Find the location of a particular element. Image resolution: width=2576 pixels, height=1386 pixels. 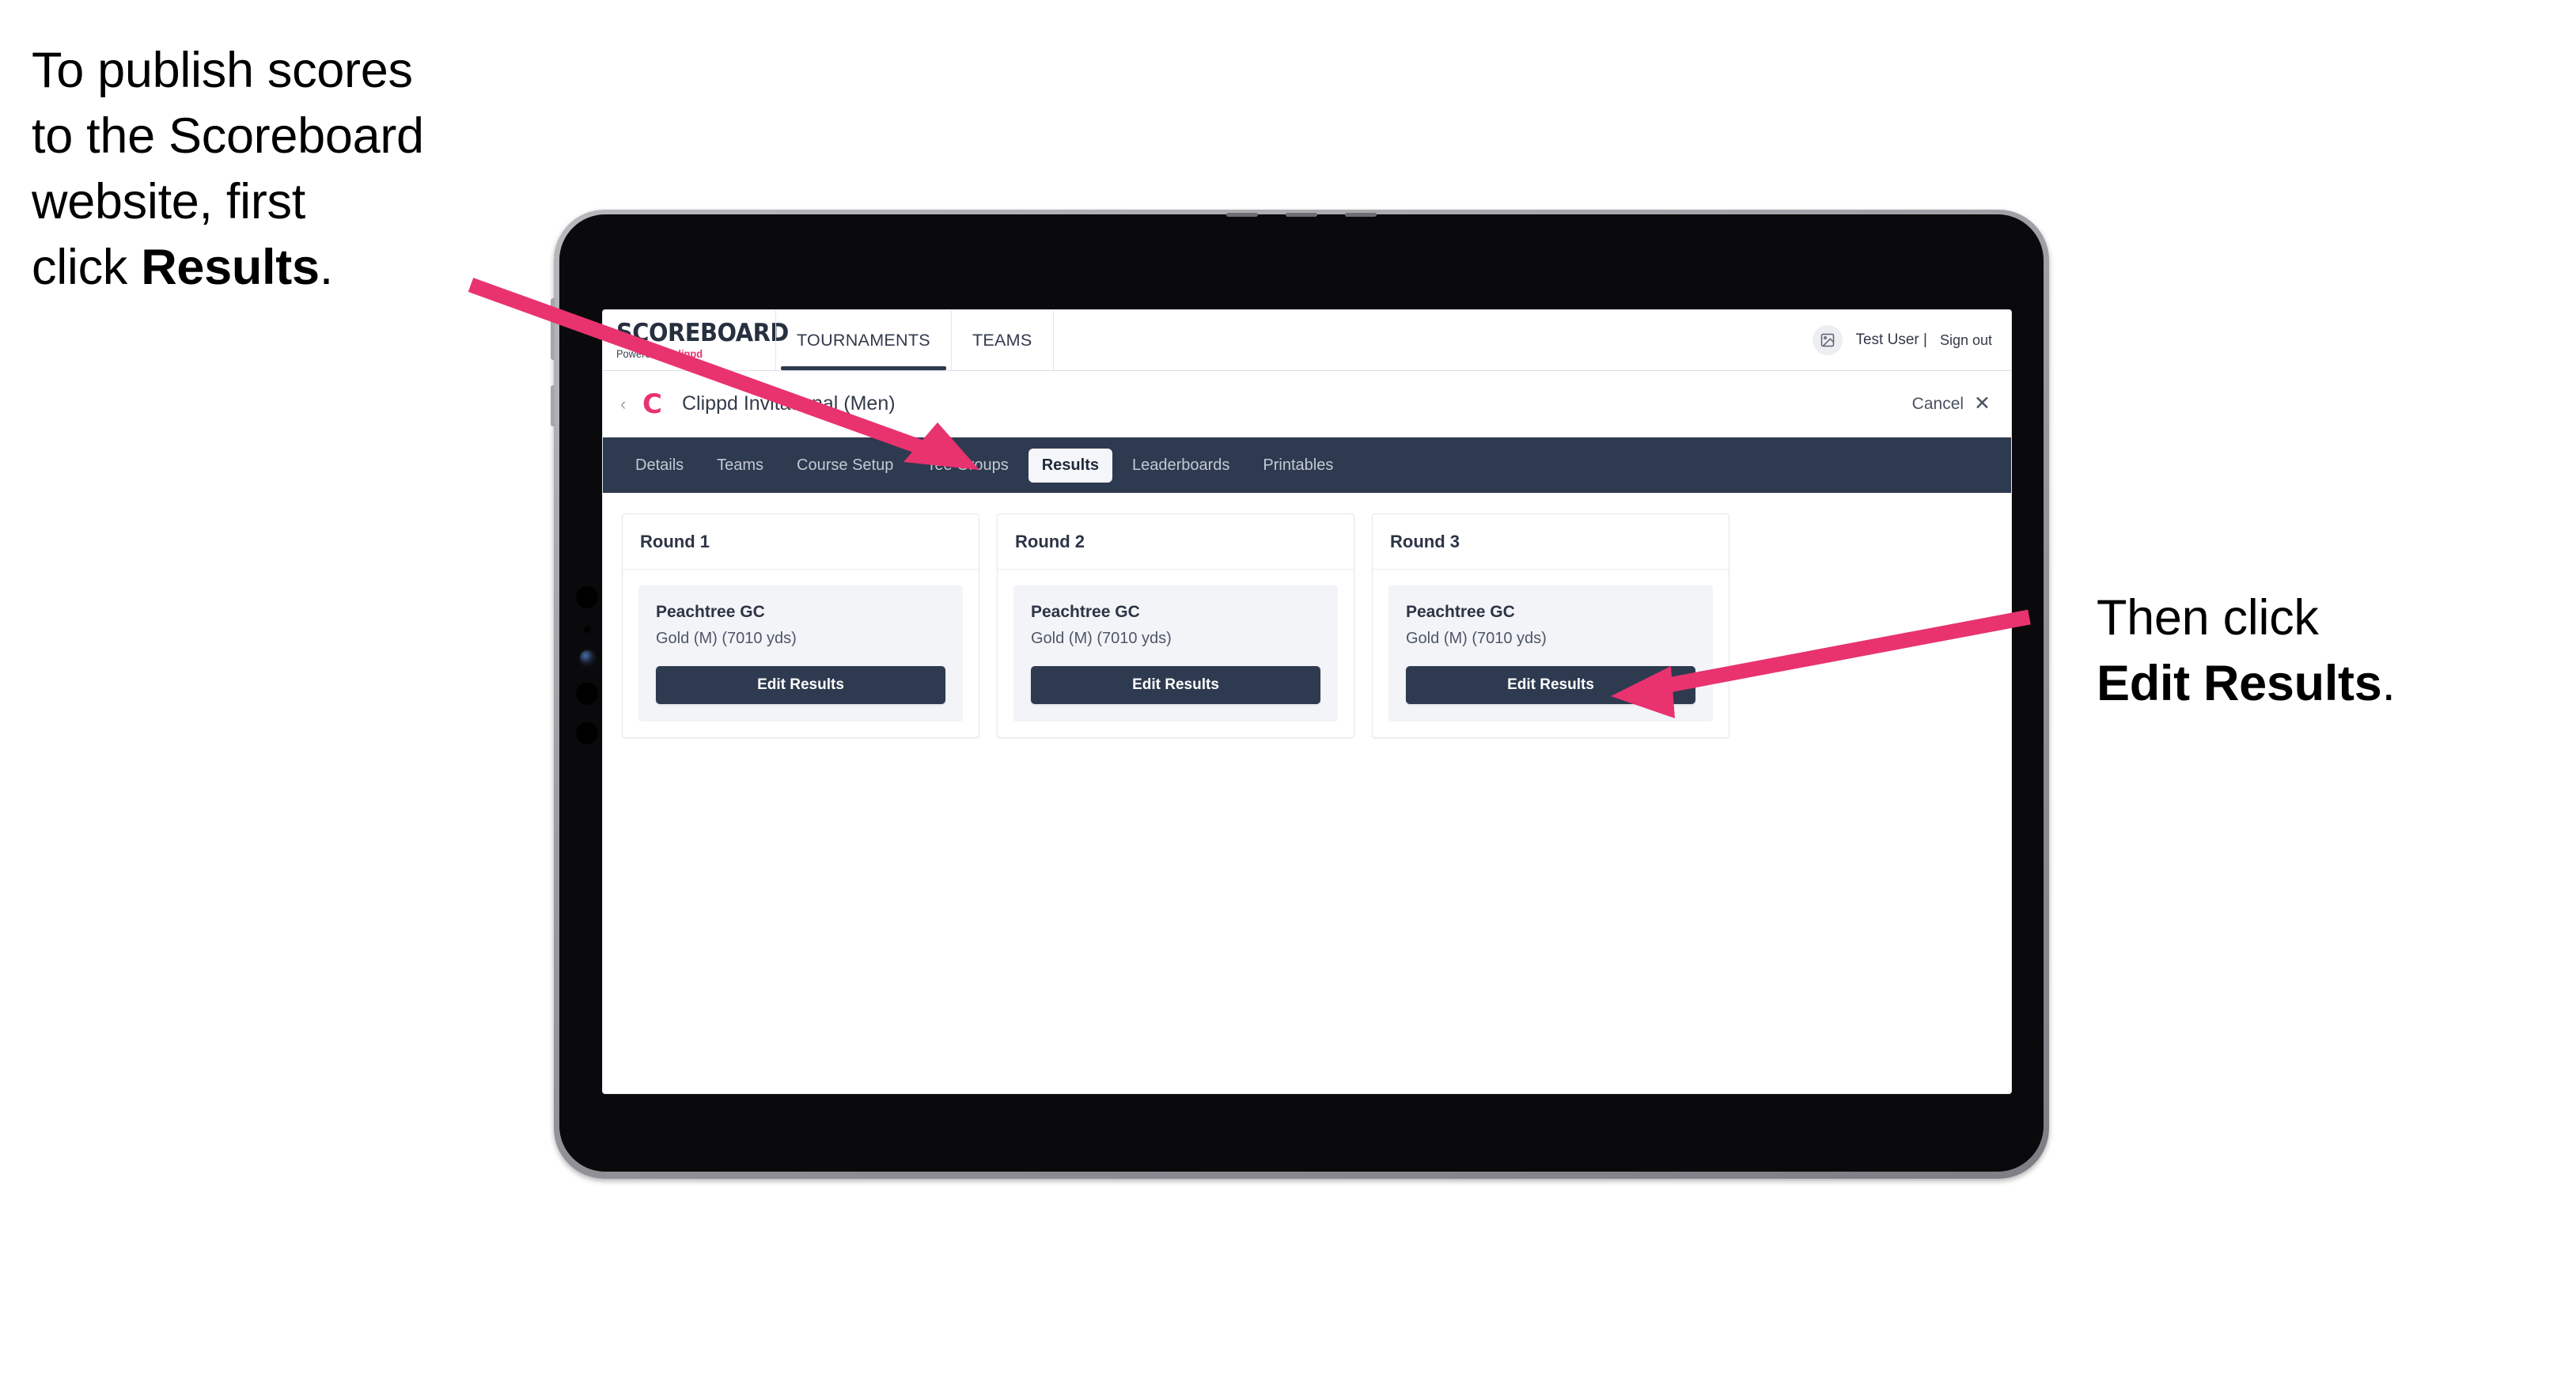

annotation-right-line-2-bold: Edit Results is located at coordinates (2239, 684).